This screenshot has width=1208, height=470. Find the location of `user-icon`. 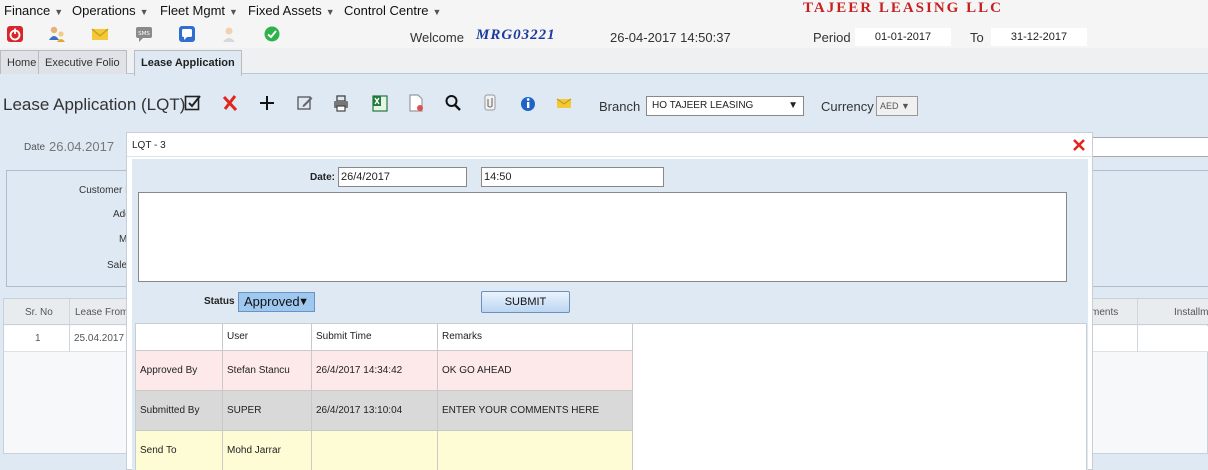

user-icon is located at coordinates (229, 34).